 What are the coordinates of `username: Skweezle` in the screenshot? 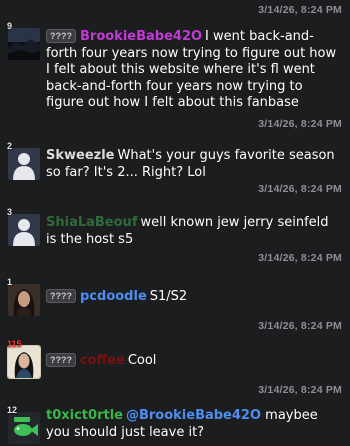 It's located at (80, 155).